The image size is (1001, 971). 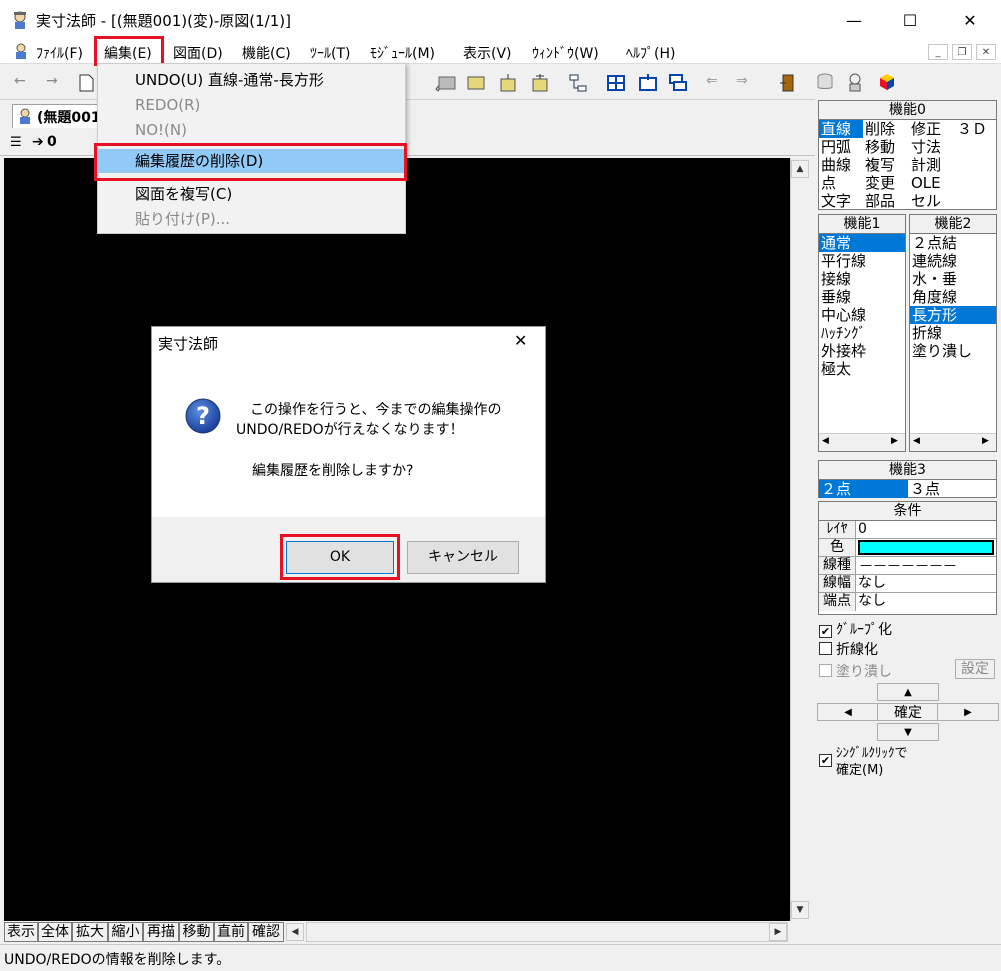 I want to click on mdi-close-button: ✕, so click(x=986, y=52).